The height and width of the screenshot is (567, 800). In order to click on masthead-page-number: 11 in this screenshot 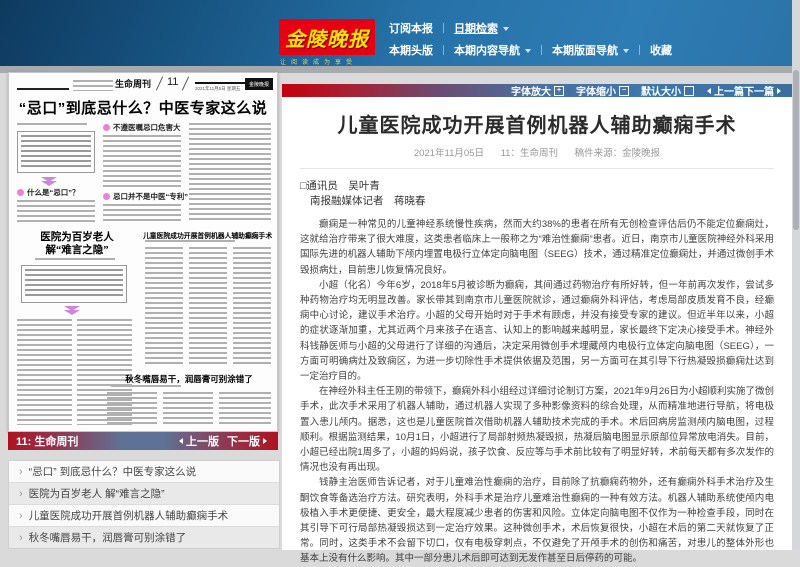, I will do `click(173, 82)`.